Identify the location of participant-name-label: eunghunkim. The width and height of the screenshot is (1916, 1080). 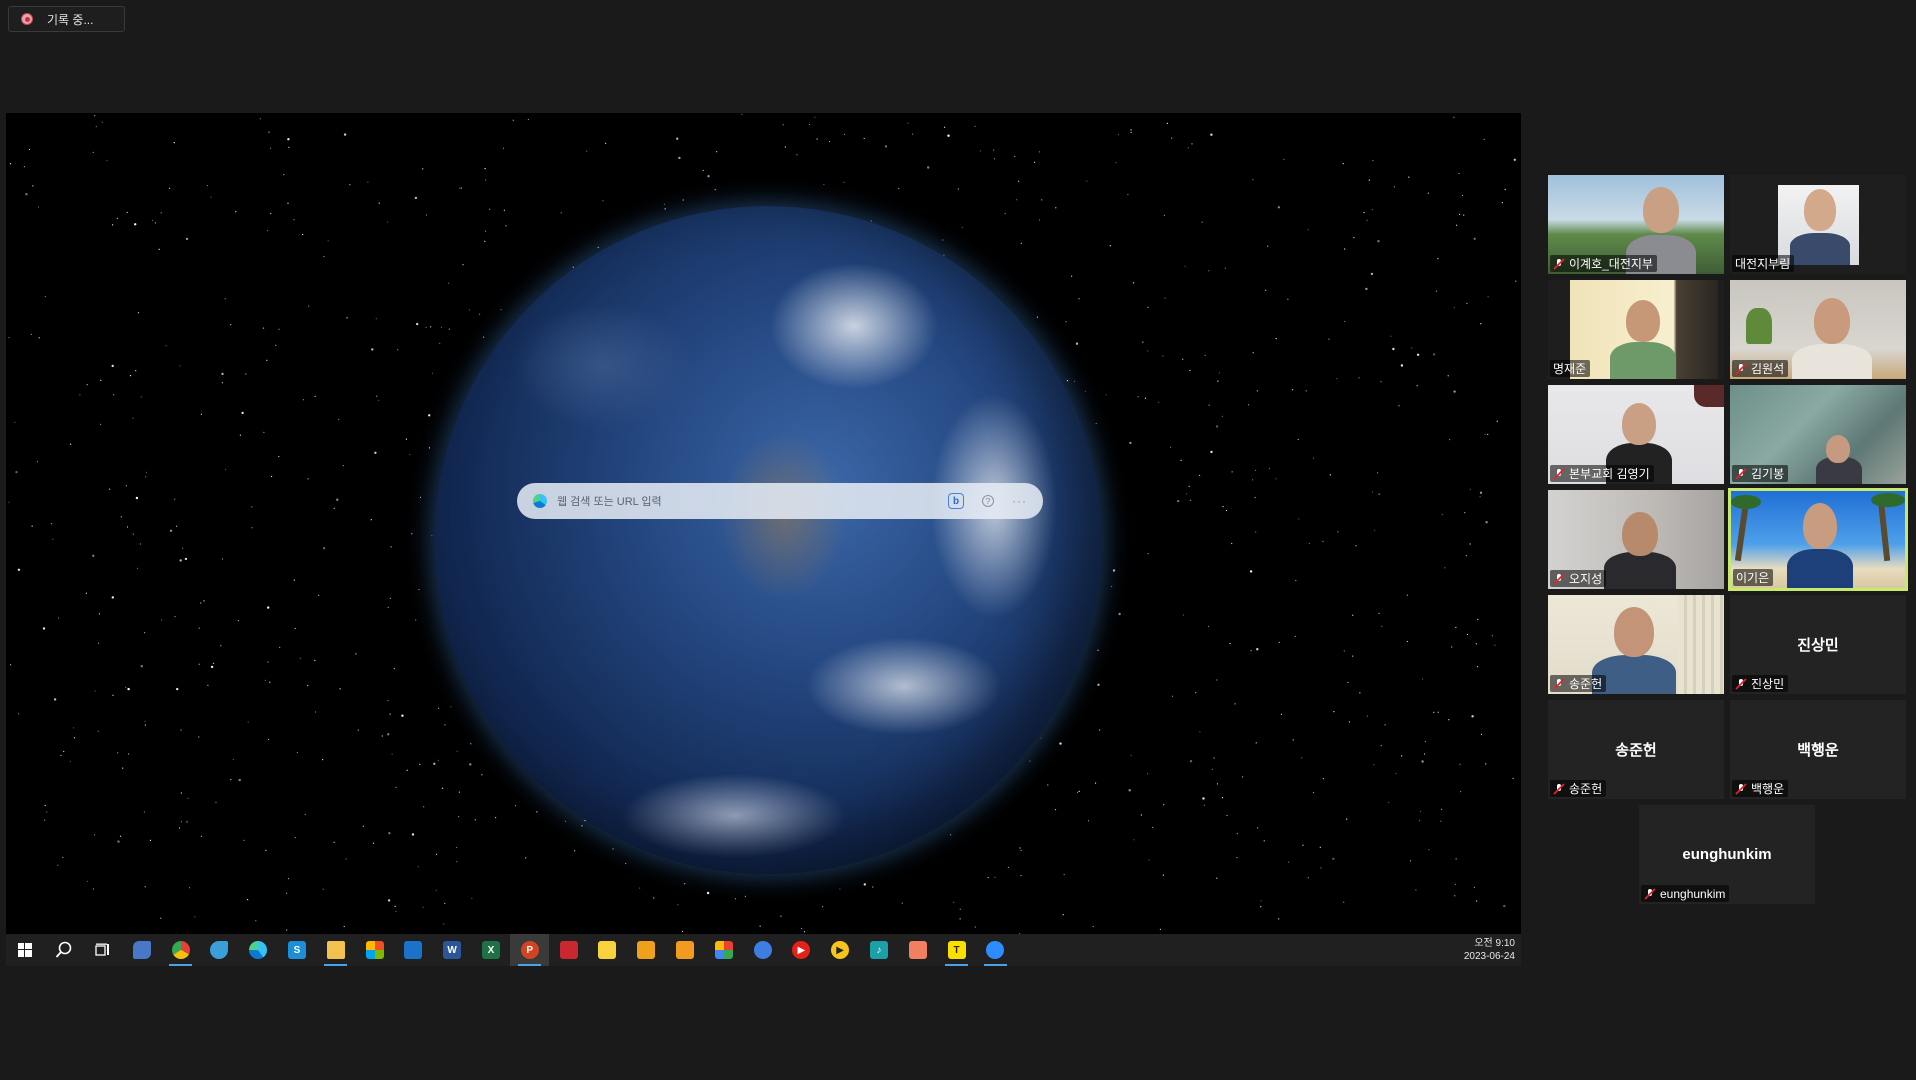
(1685, 893).